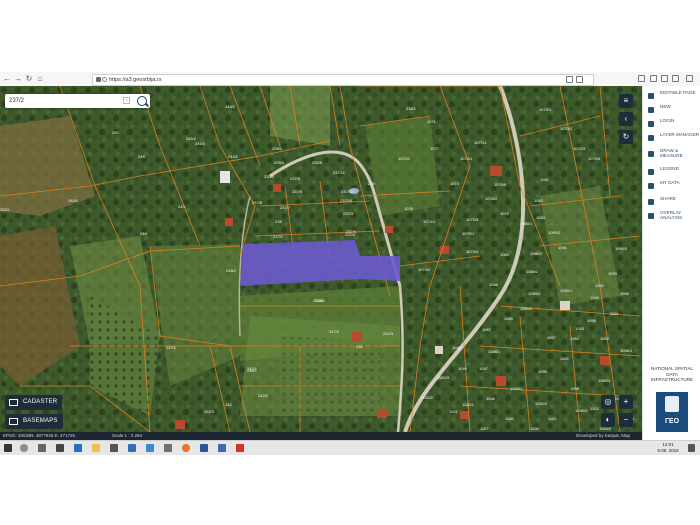 The width and height of the screenshot is (700, 525). I want to click on parcel-label: 1070/4, so click(594, 158).